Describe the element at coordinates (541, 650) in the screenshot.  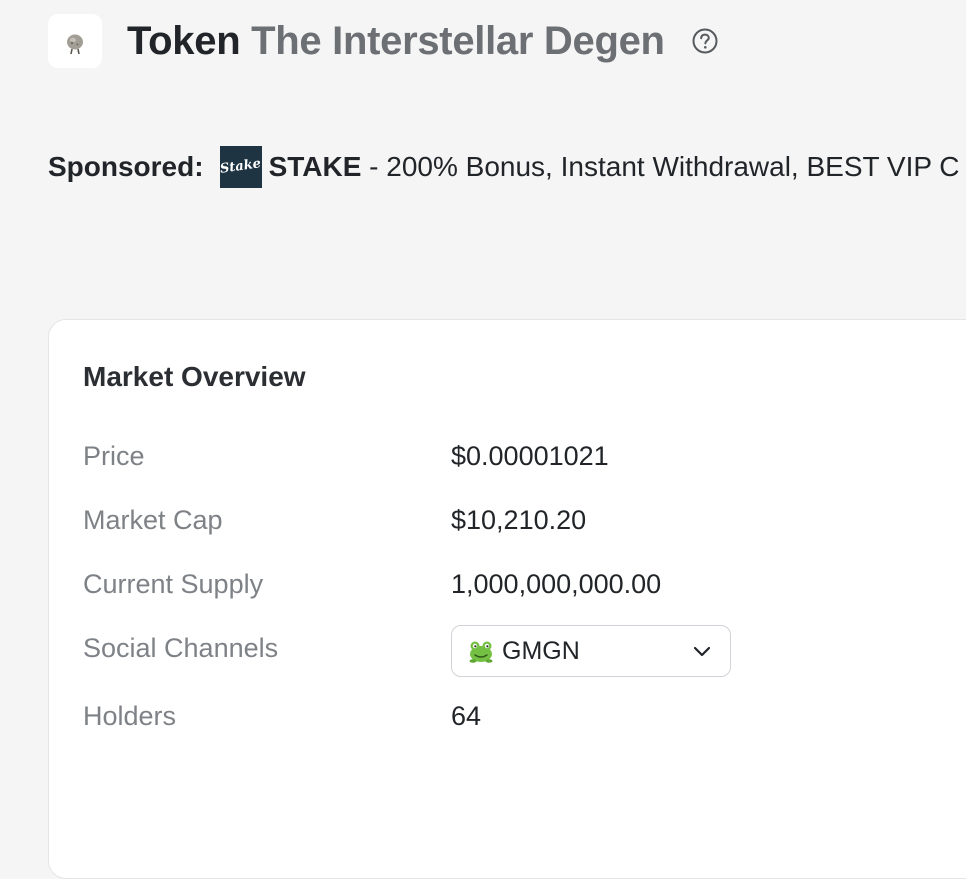
I see `social-channels-selected: GMGN` at that location.